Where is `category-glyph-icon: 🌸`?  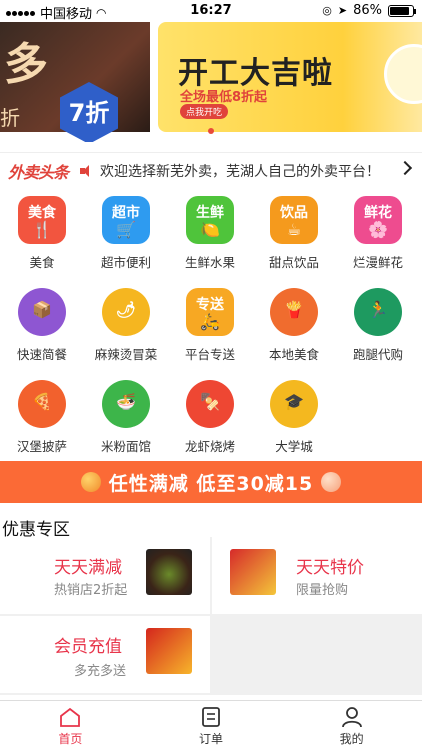
category-glyph-icon: 🌸 is located at coordinates (378, 229).